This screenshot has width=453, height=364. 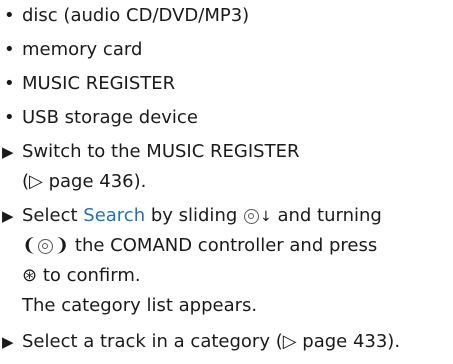 I want to click on list-item-text: USB storage device, so click(x=110, y=117).